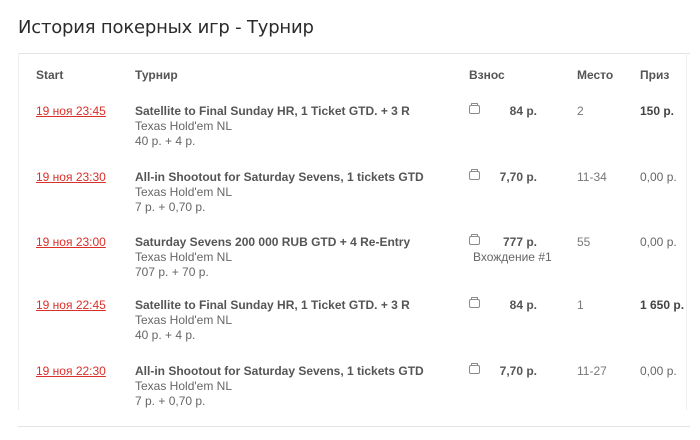 Image resolution: width=700 pixels, height=440 pixels. Describe the element at coordinates (662, 305) in the screenshot. I see `prize-amount: 1 650 р.` at that location.